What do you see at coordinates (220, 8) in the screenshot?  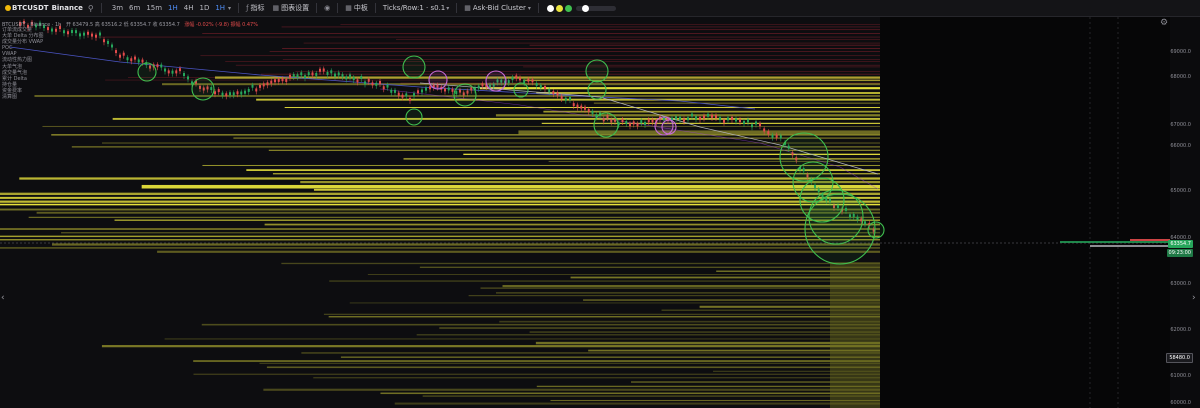 I see `current-timeframe-dropdown: 1H` at bounding box center [220, 8].